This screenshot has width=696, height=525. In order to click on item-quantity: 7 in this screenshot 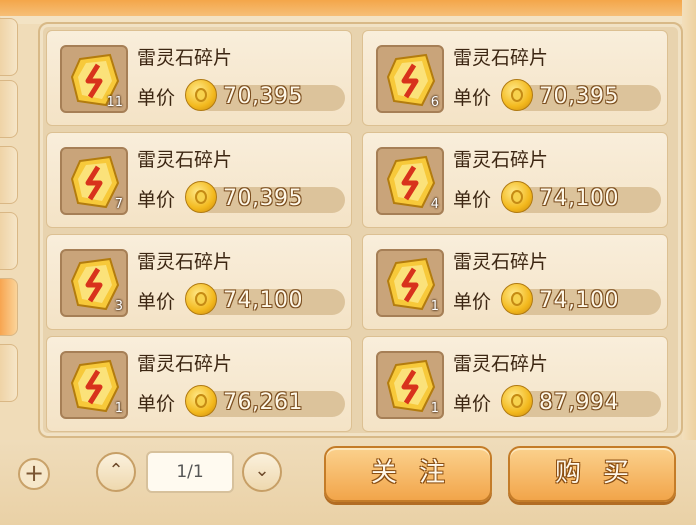, I will do `click(118, 204)`.